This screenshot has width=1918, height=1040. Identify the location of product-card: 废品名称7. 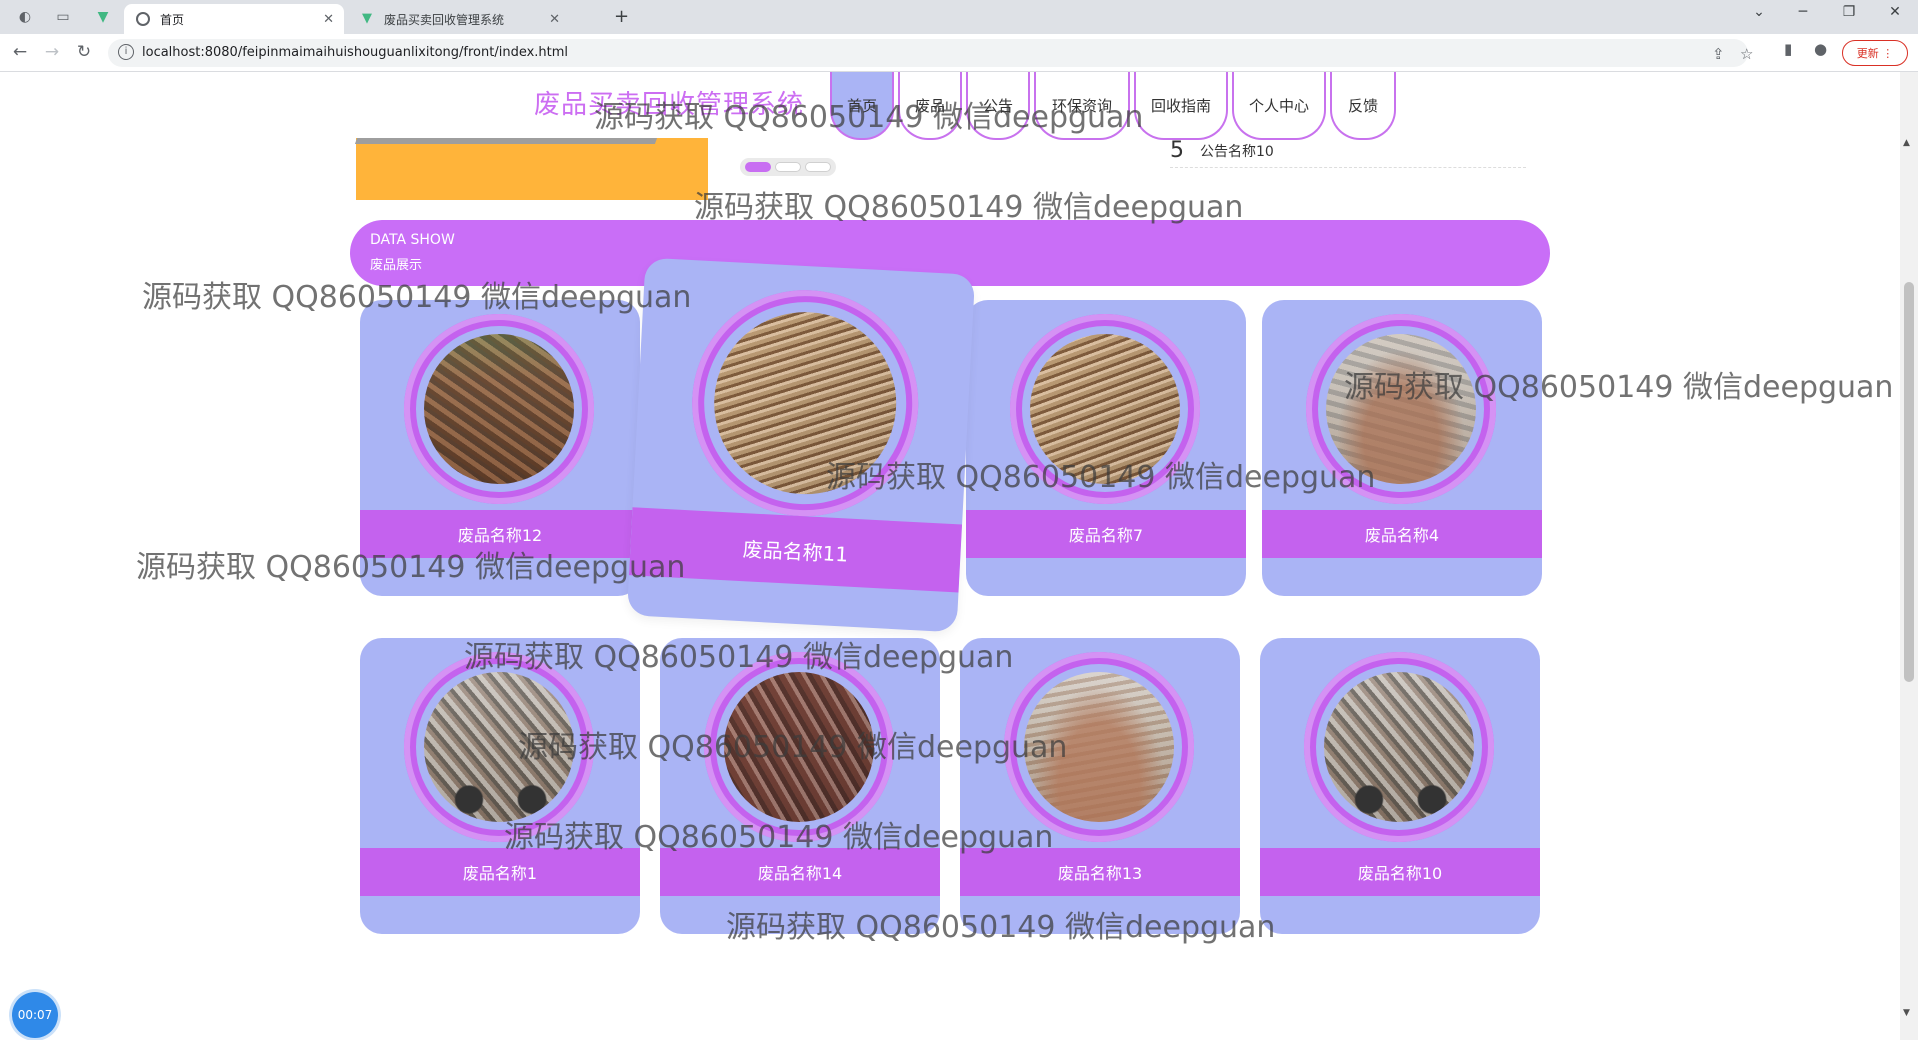
(1106, 448).